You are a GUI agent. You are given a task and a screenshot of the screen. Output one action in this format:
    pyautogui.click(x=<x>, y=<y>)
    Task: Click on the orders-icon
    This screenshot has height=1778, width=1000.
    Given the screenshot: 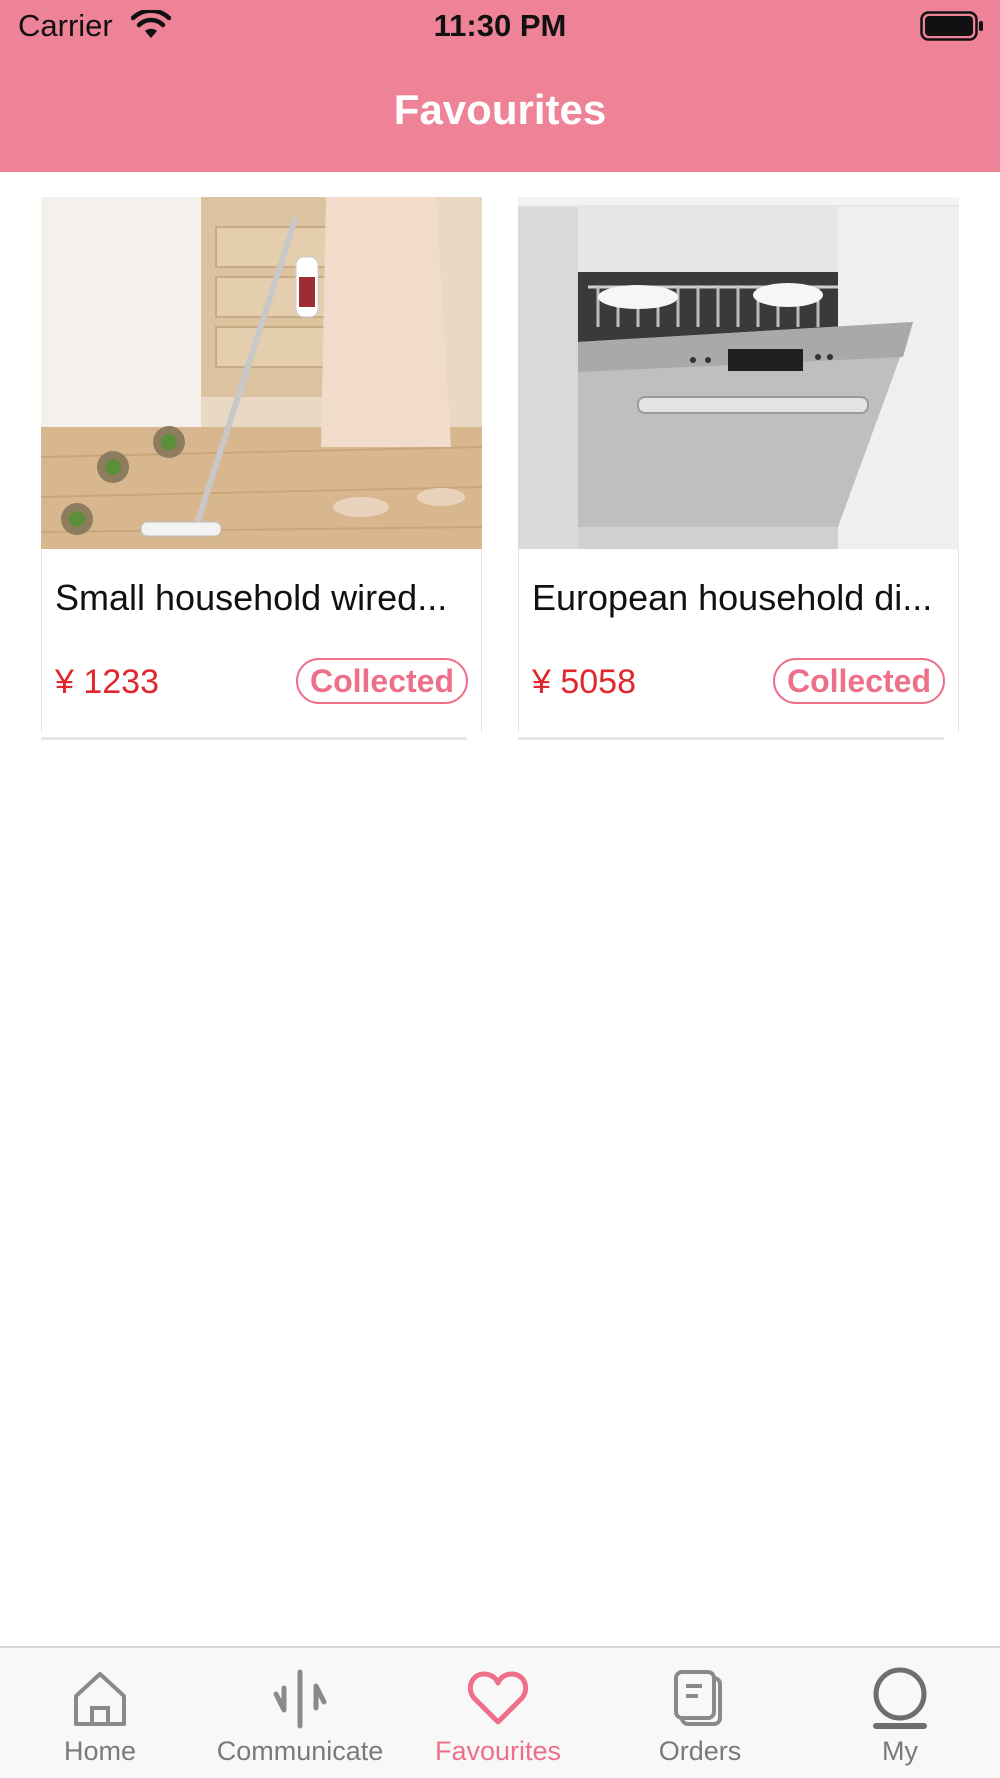 What is the action you would take?
    pyautogui.click(x=698, y=1698)
    